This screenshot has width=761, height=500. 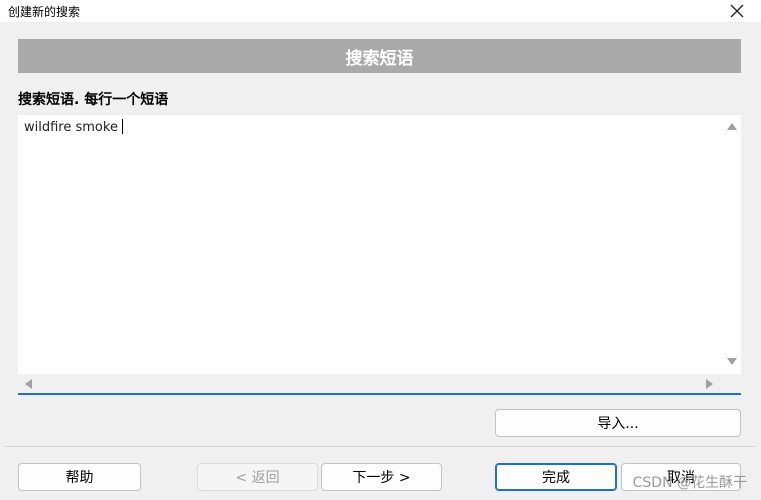 I want to click on help-button: 帮助, so click(x=79, y=477).